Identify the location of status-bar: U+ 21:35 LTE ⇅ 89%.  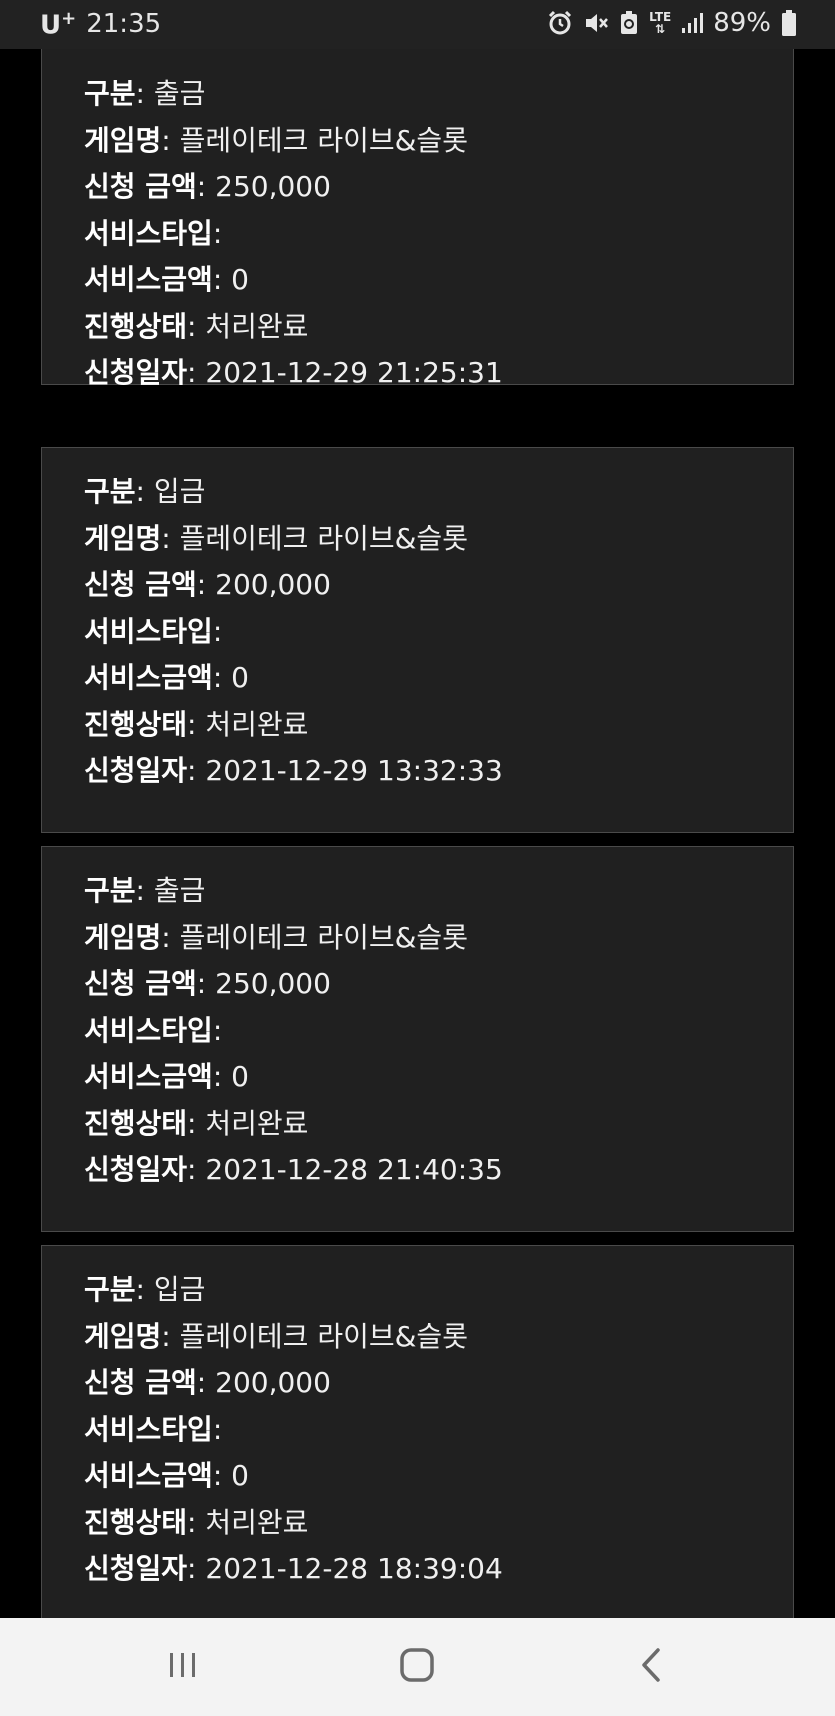
(417, 24).